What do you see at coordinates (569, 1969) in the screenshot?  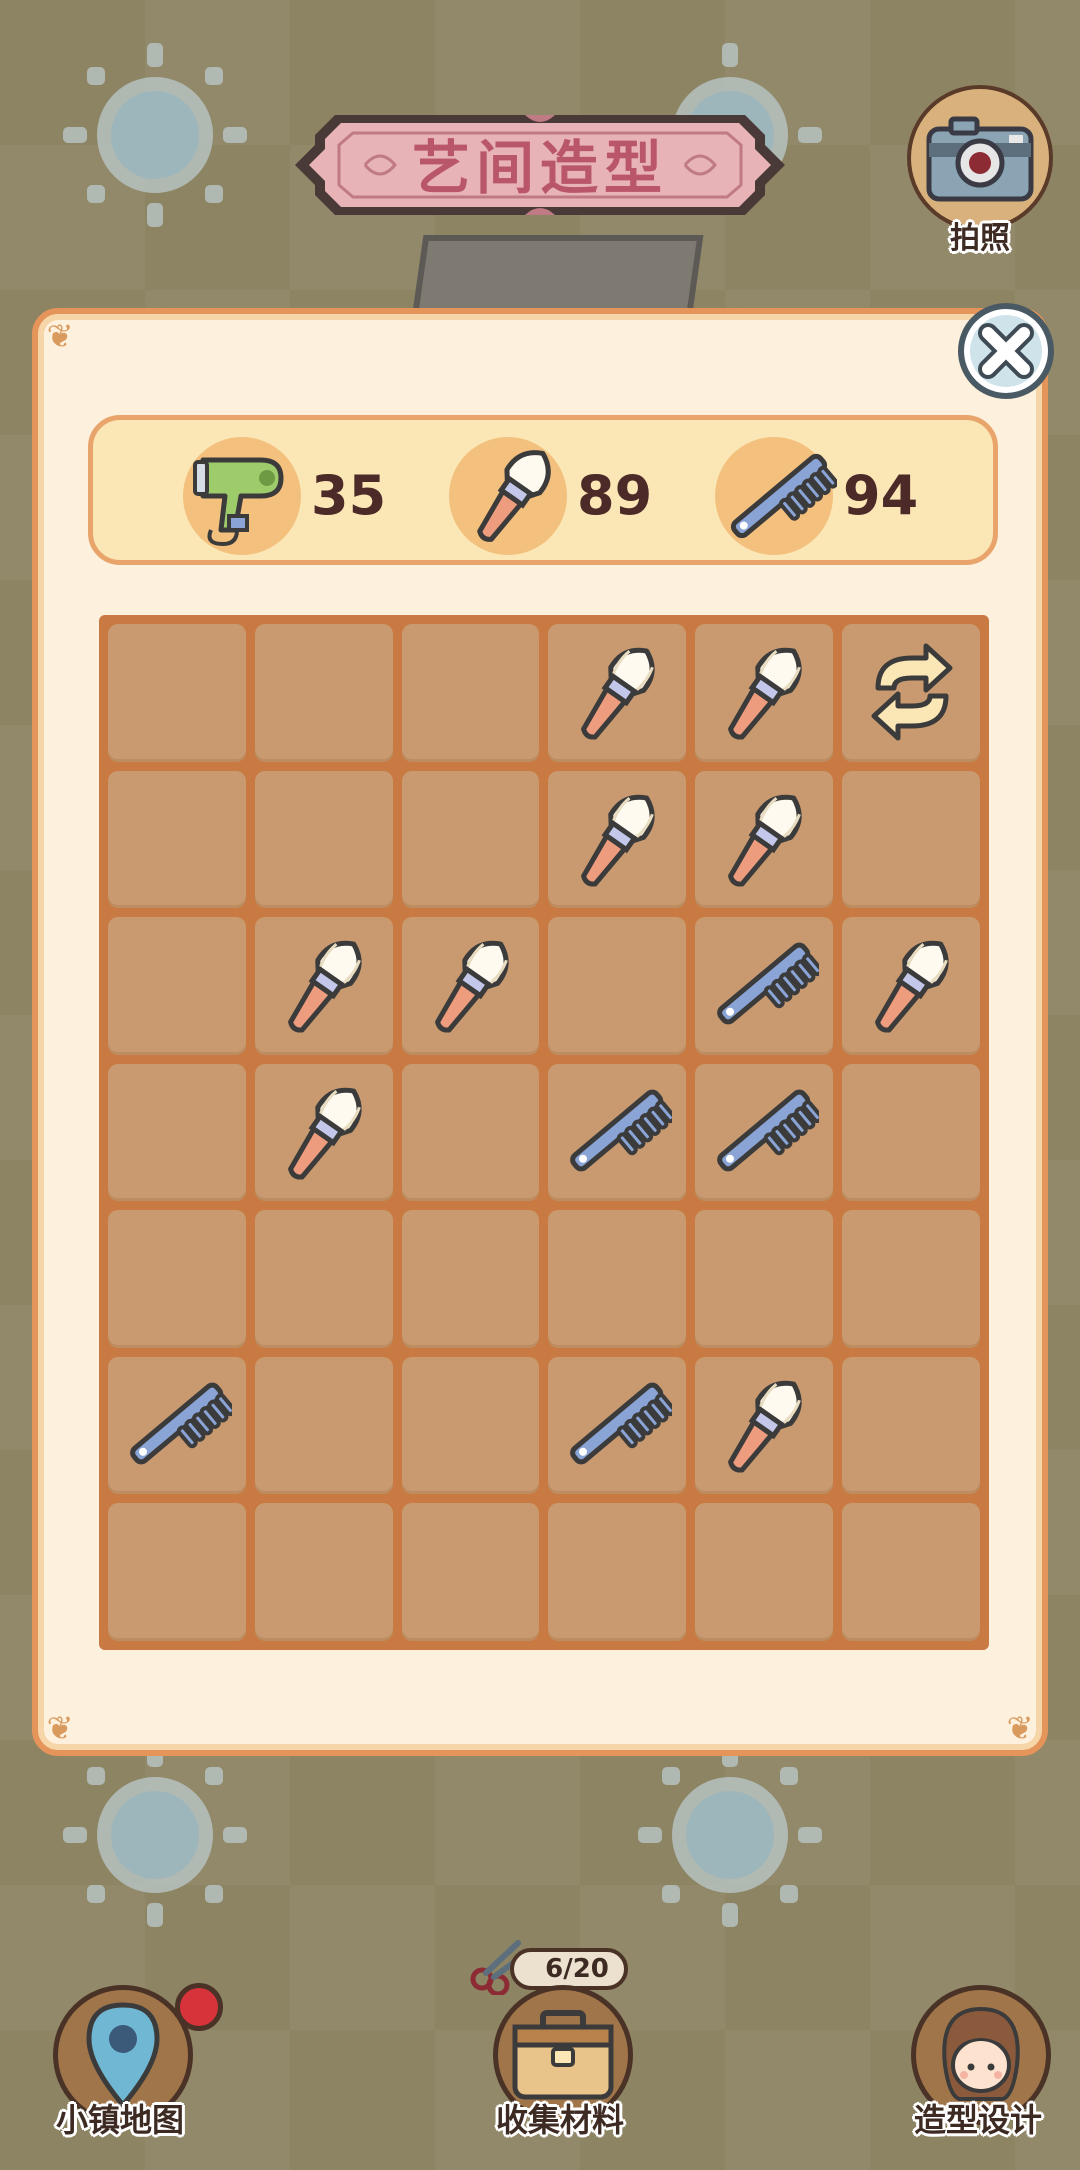 I see `collect-progress: 6/20` at bounding box center [569, 1969].